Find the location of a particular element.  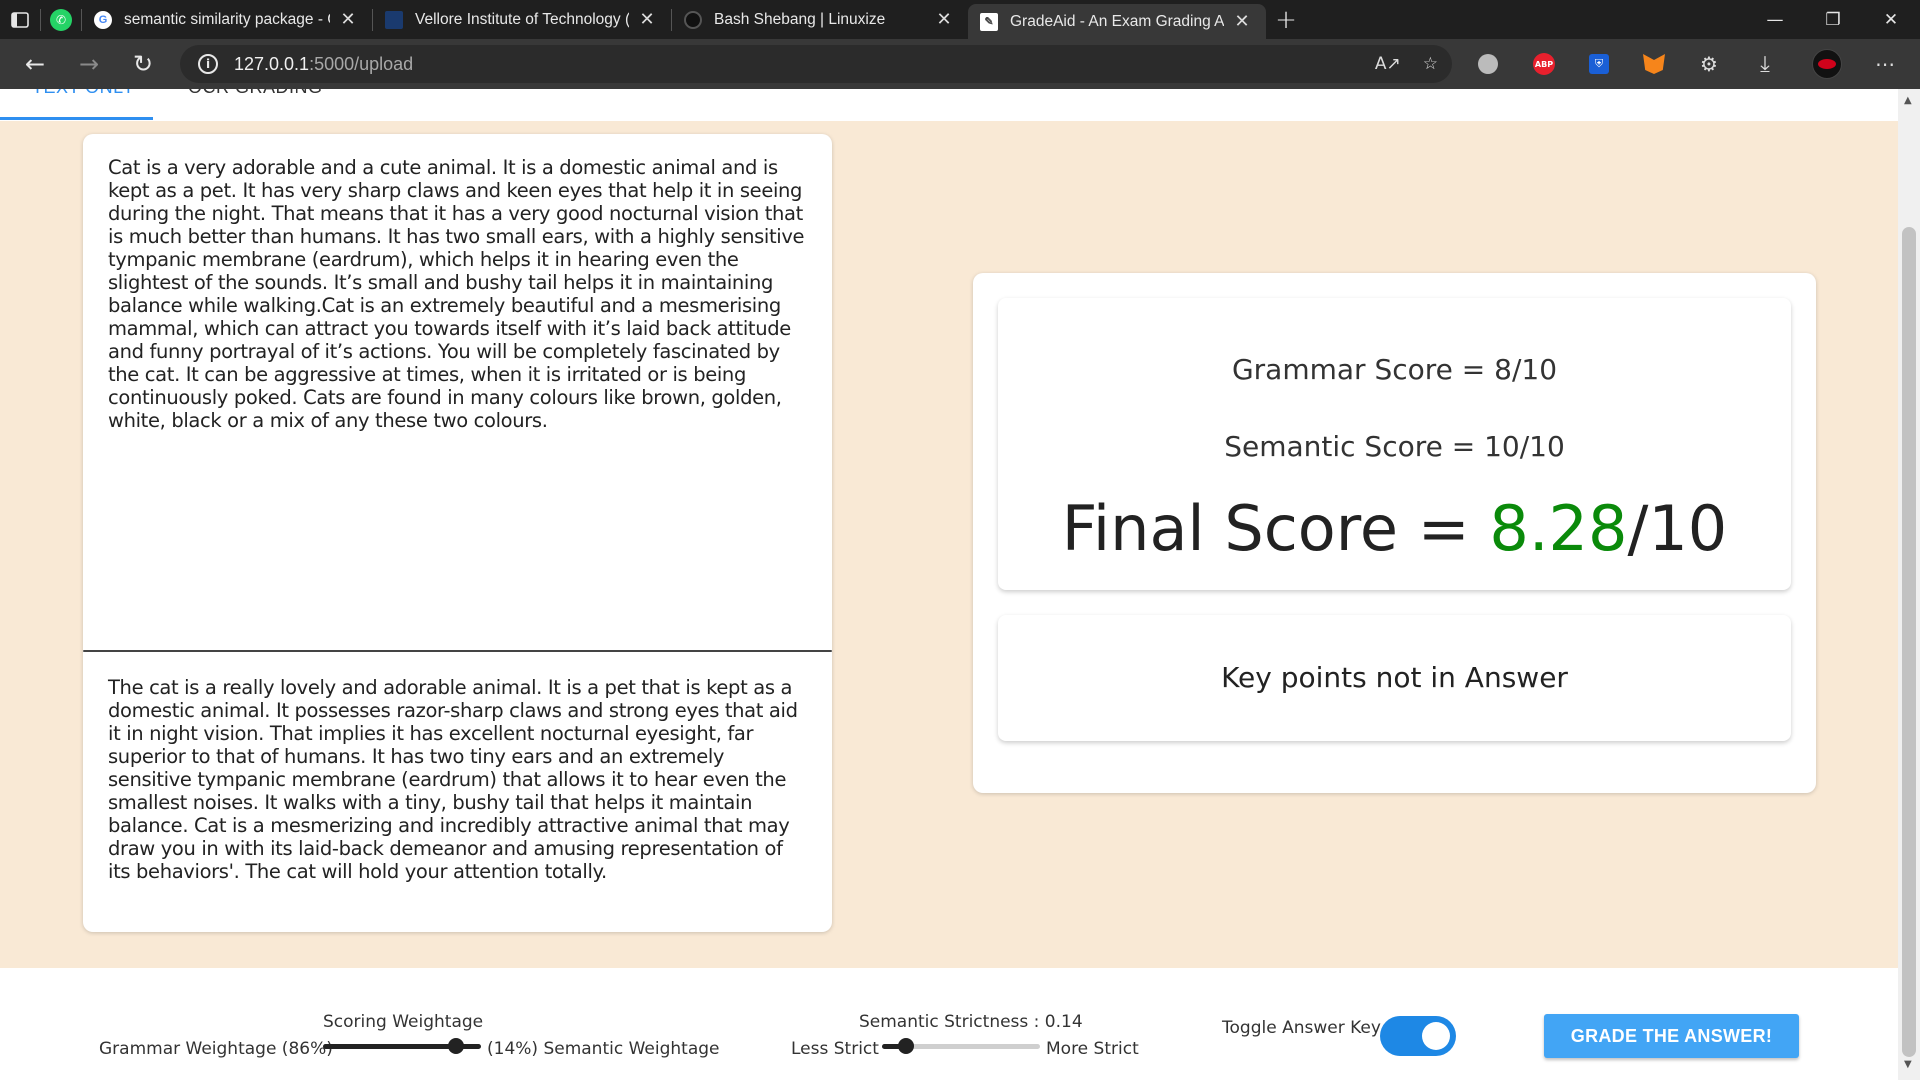

shield-extension-icon: ⛨ is located at coordinates (1599, 64).